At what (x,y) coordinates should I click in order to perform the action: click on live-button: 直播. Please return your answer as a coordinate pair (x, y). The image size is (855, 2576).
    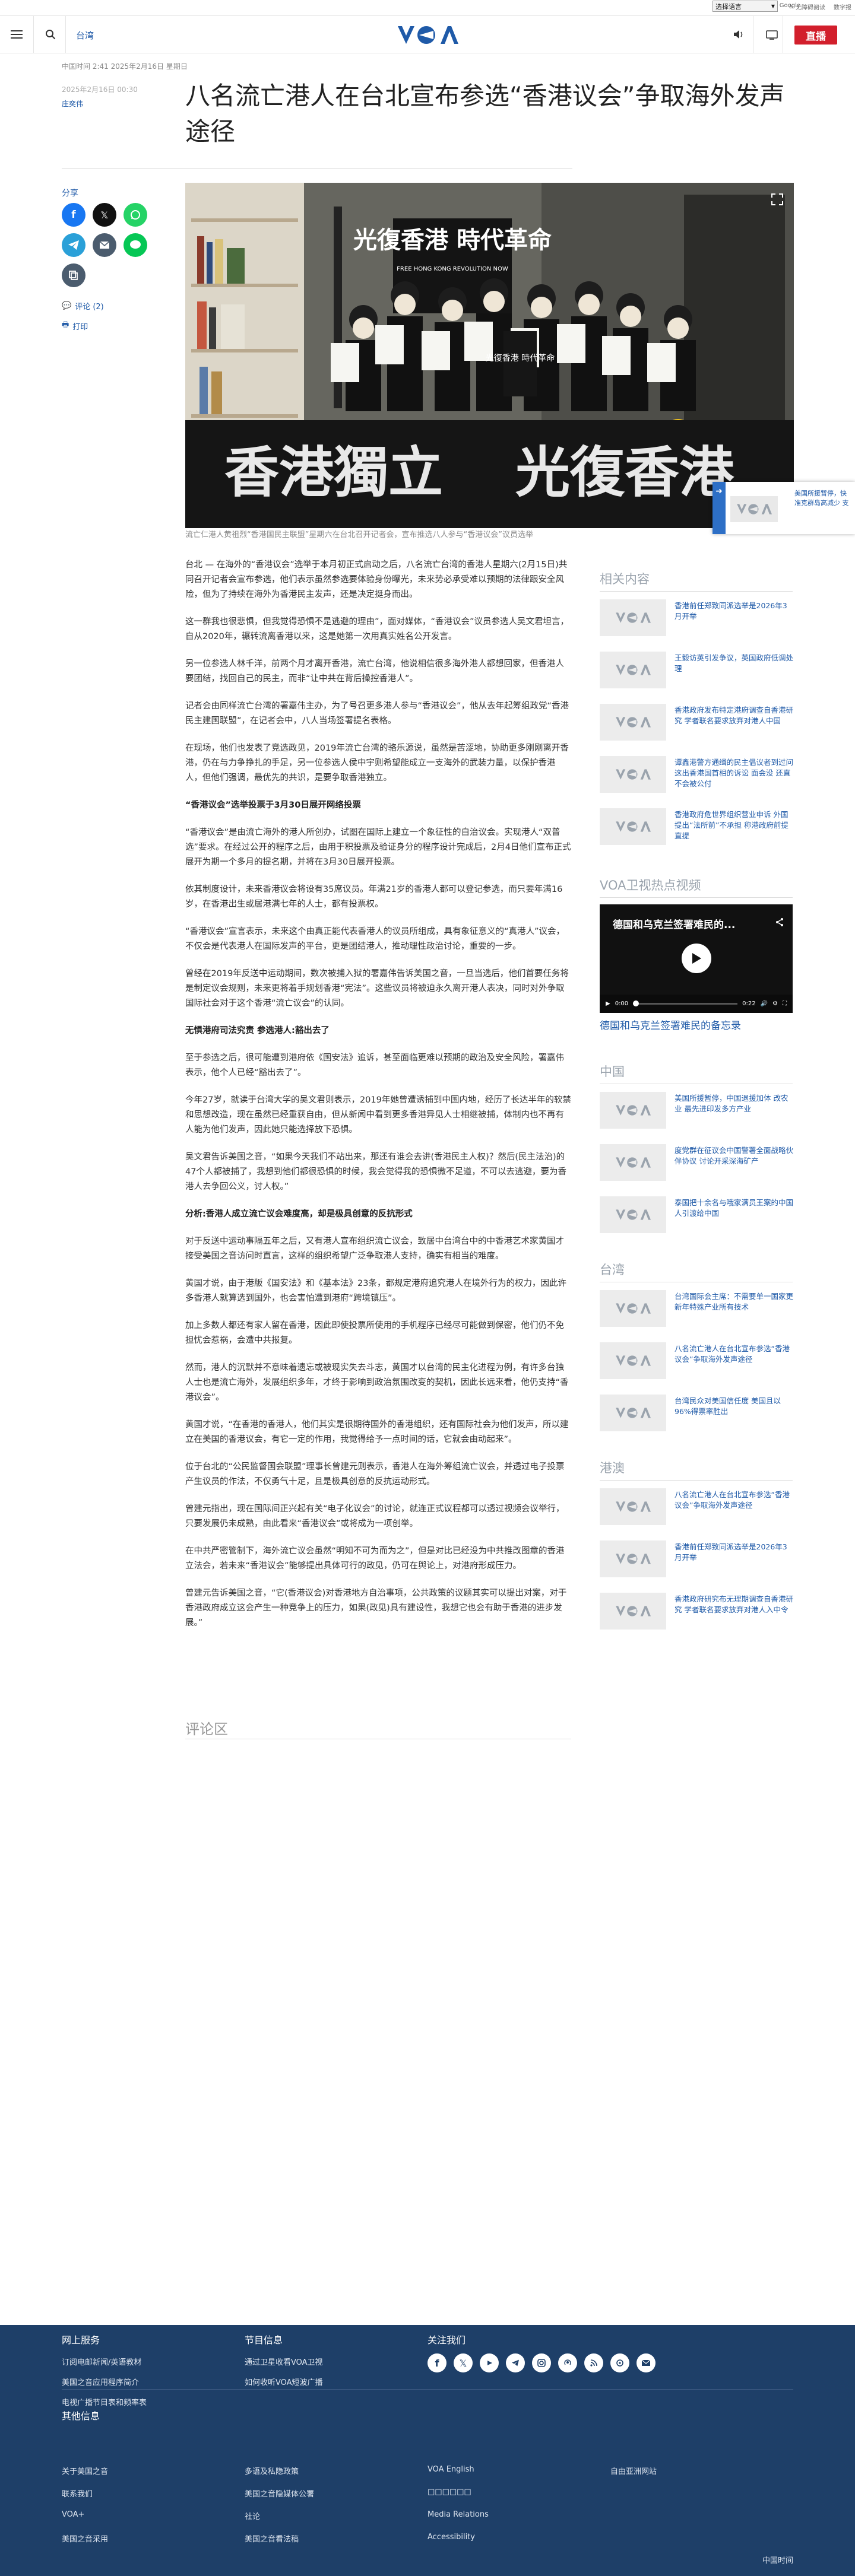
    Looking at the image, I should click on (815, 35).